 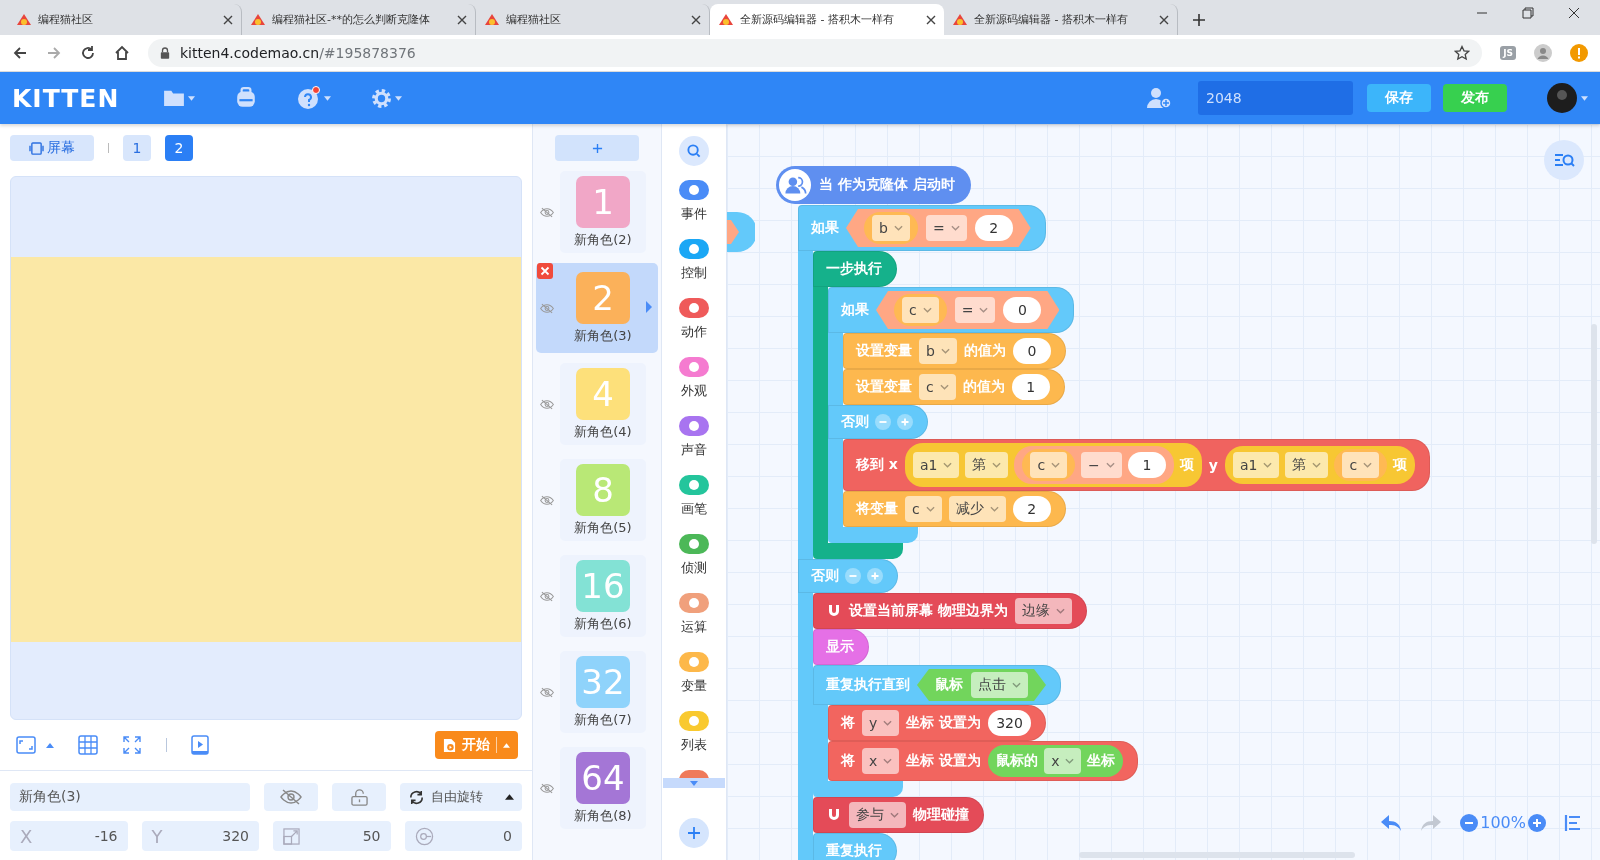 What do you see at coordinates (950, 611) in the screenshot?
I see `code-block: 设置当前屏幕 物理边界为 边缘` at bounding box center [950, 611].